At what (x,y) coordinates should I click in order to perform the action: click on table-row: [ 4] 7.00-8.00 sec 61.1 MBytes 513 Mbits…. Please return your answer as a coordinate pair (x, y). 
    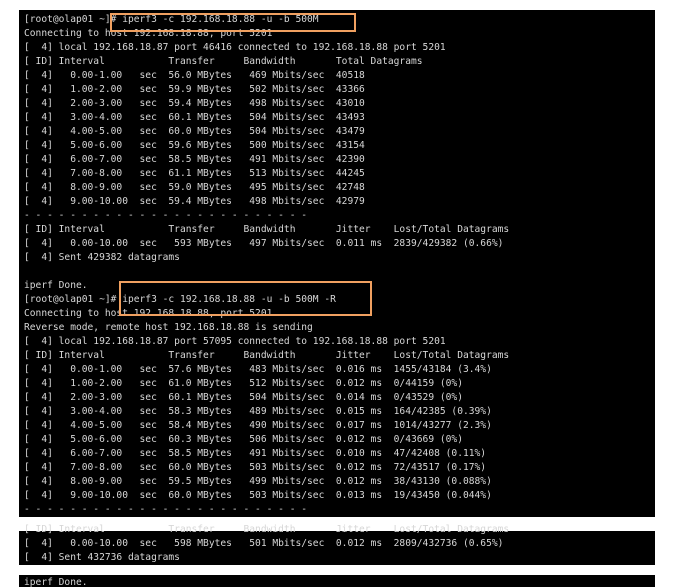
    Looking at the image, I should click on (194, 173).